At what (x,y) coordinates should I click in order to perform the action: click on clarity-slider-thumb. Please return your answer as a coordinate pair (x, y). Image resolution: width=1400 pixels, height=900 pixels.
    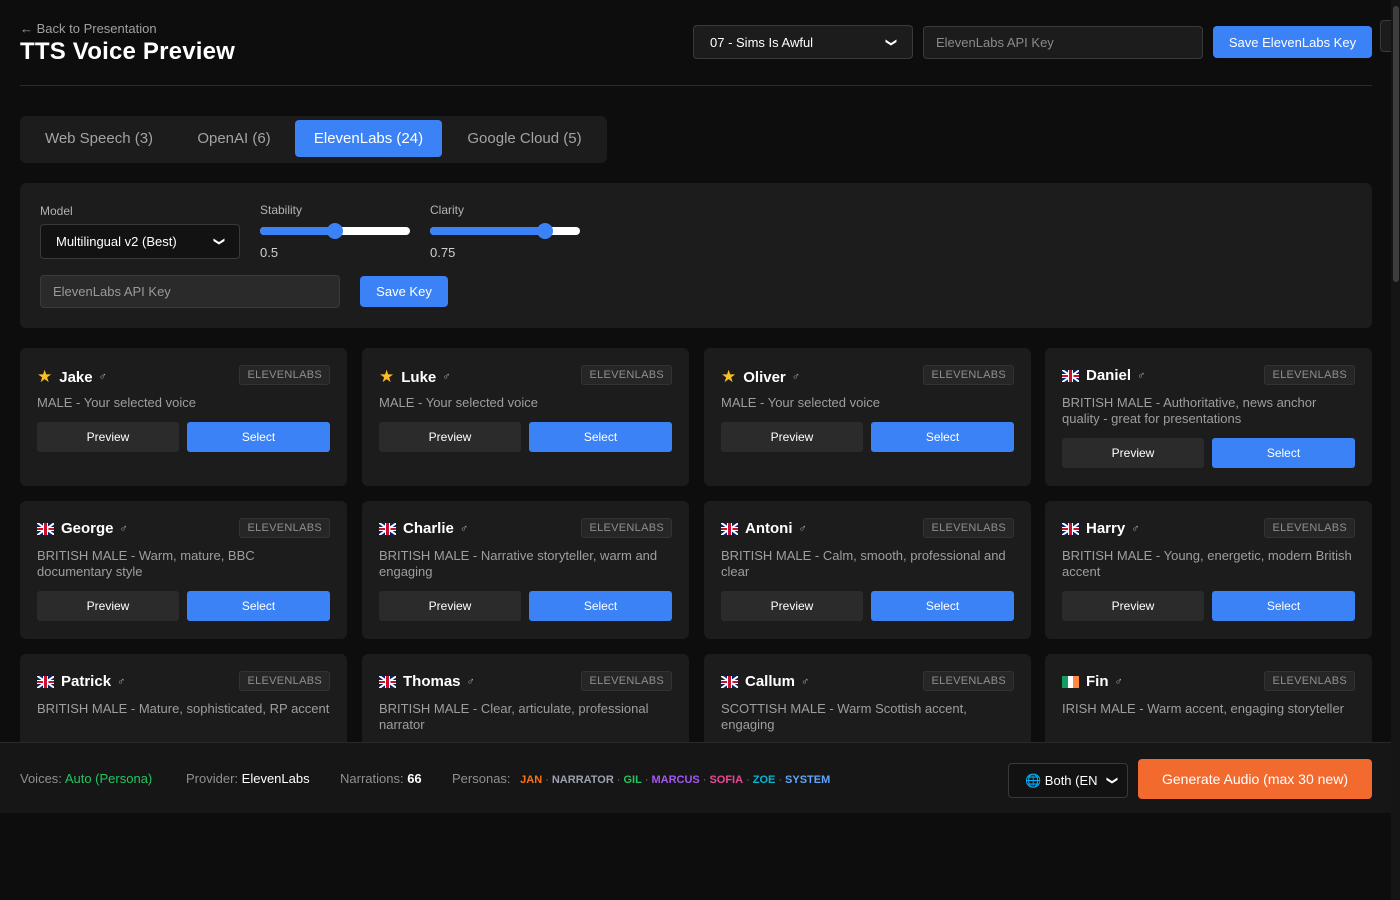
    Looking at the image, I should click on (545, 231).